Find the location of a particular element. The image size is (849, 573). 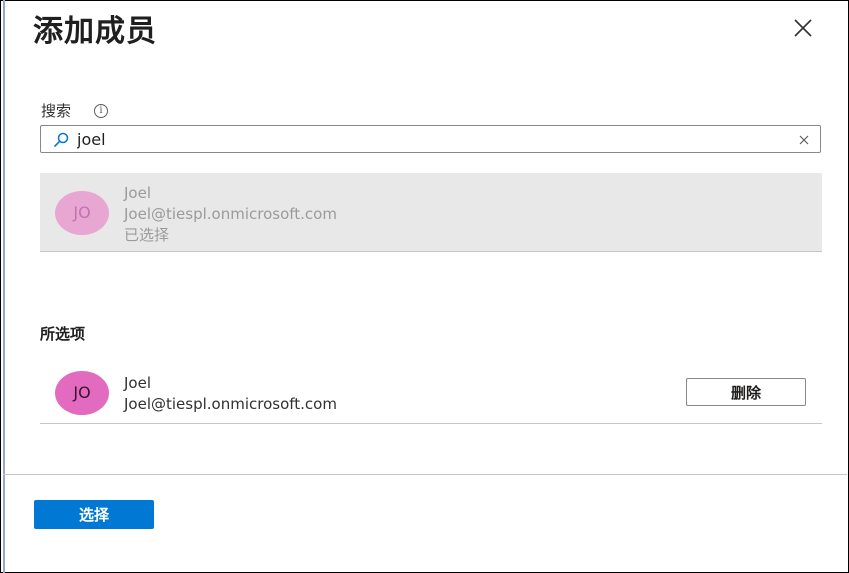

selected-items-heading: 所选项 is located at coordinates (63, 334).